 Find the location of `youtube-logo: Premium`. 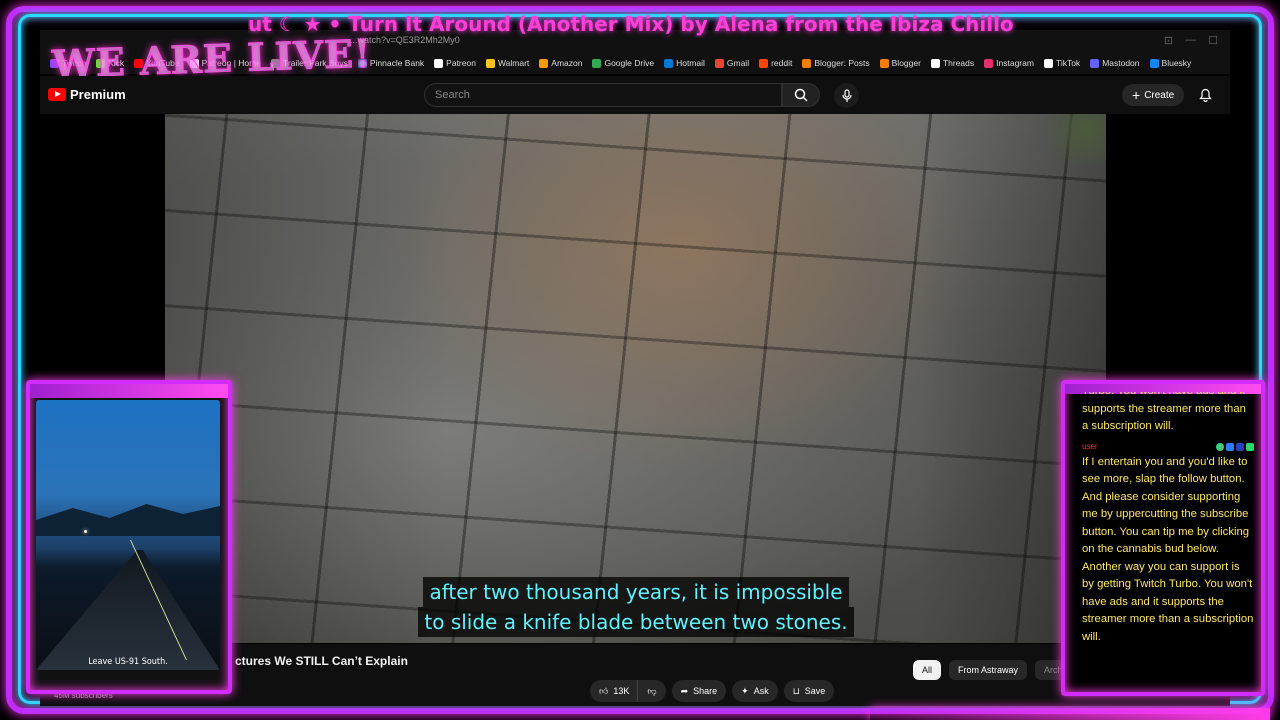

youtube-logo: Premium is located at coordinates (87, 94).